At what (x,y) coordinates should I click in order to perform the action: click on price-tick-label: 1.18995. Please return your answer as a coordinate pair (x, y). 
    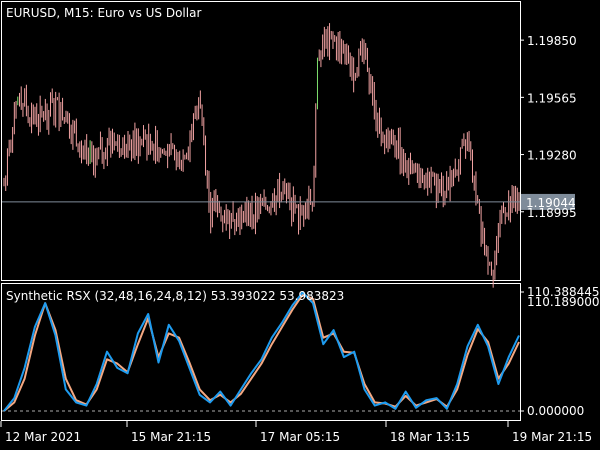
    Looking at the image, I should click on (552, 213).